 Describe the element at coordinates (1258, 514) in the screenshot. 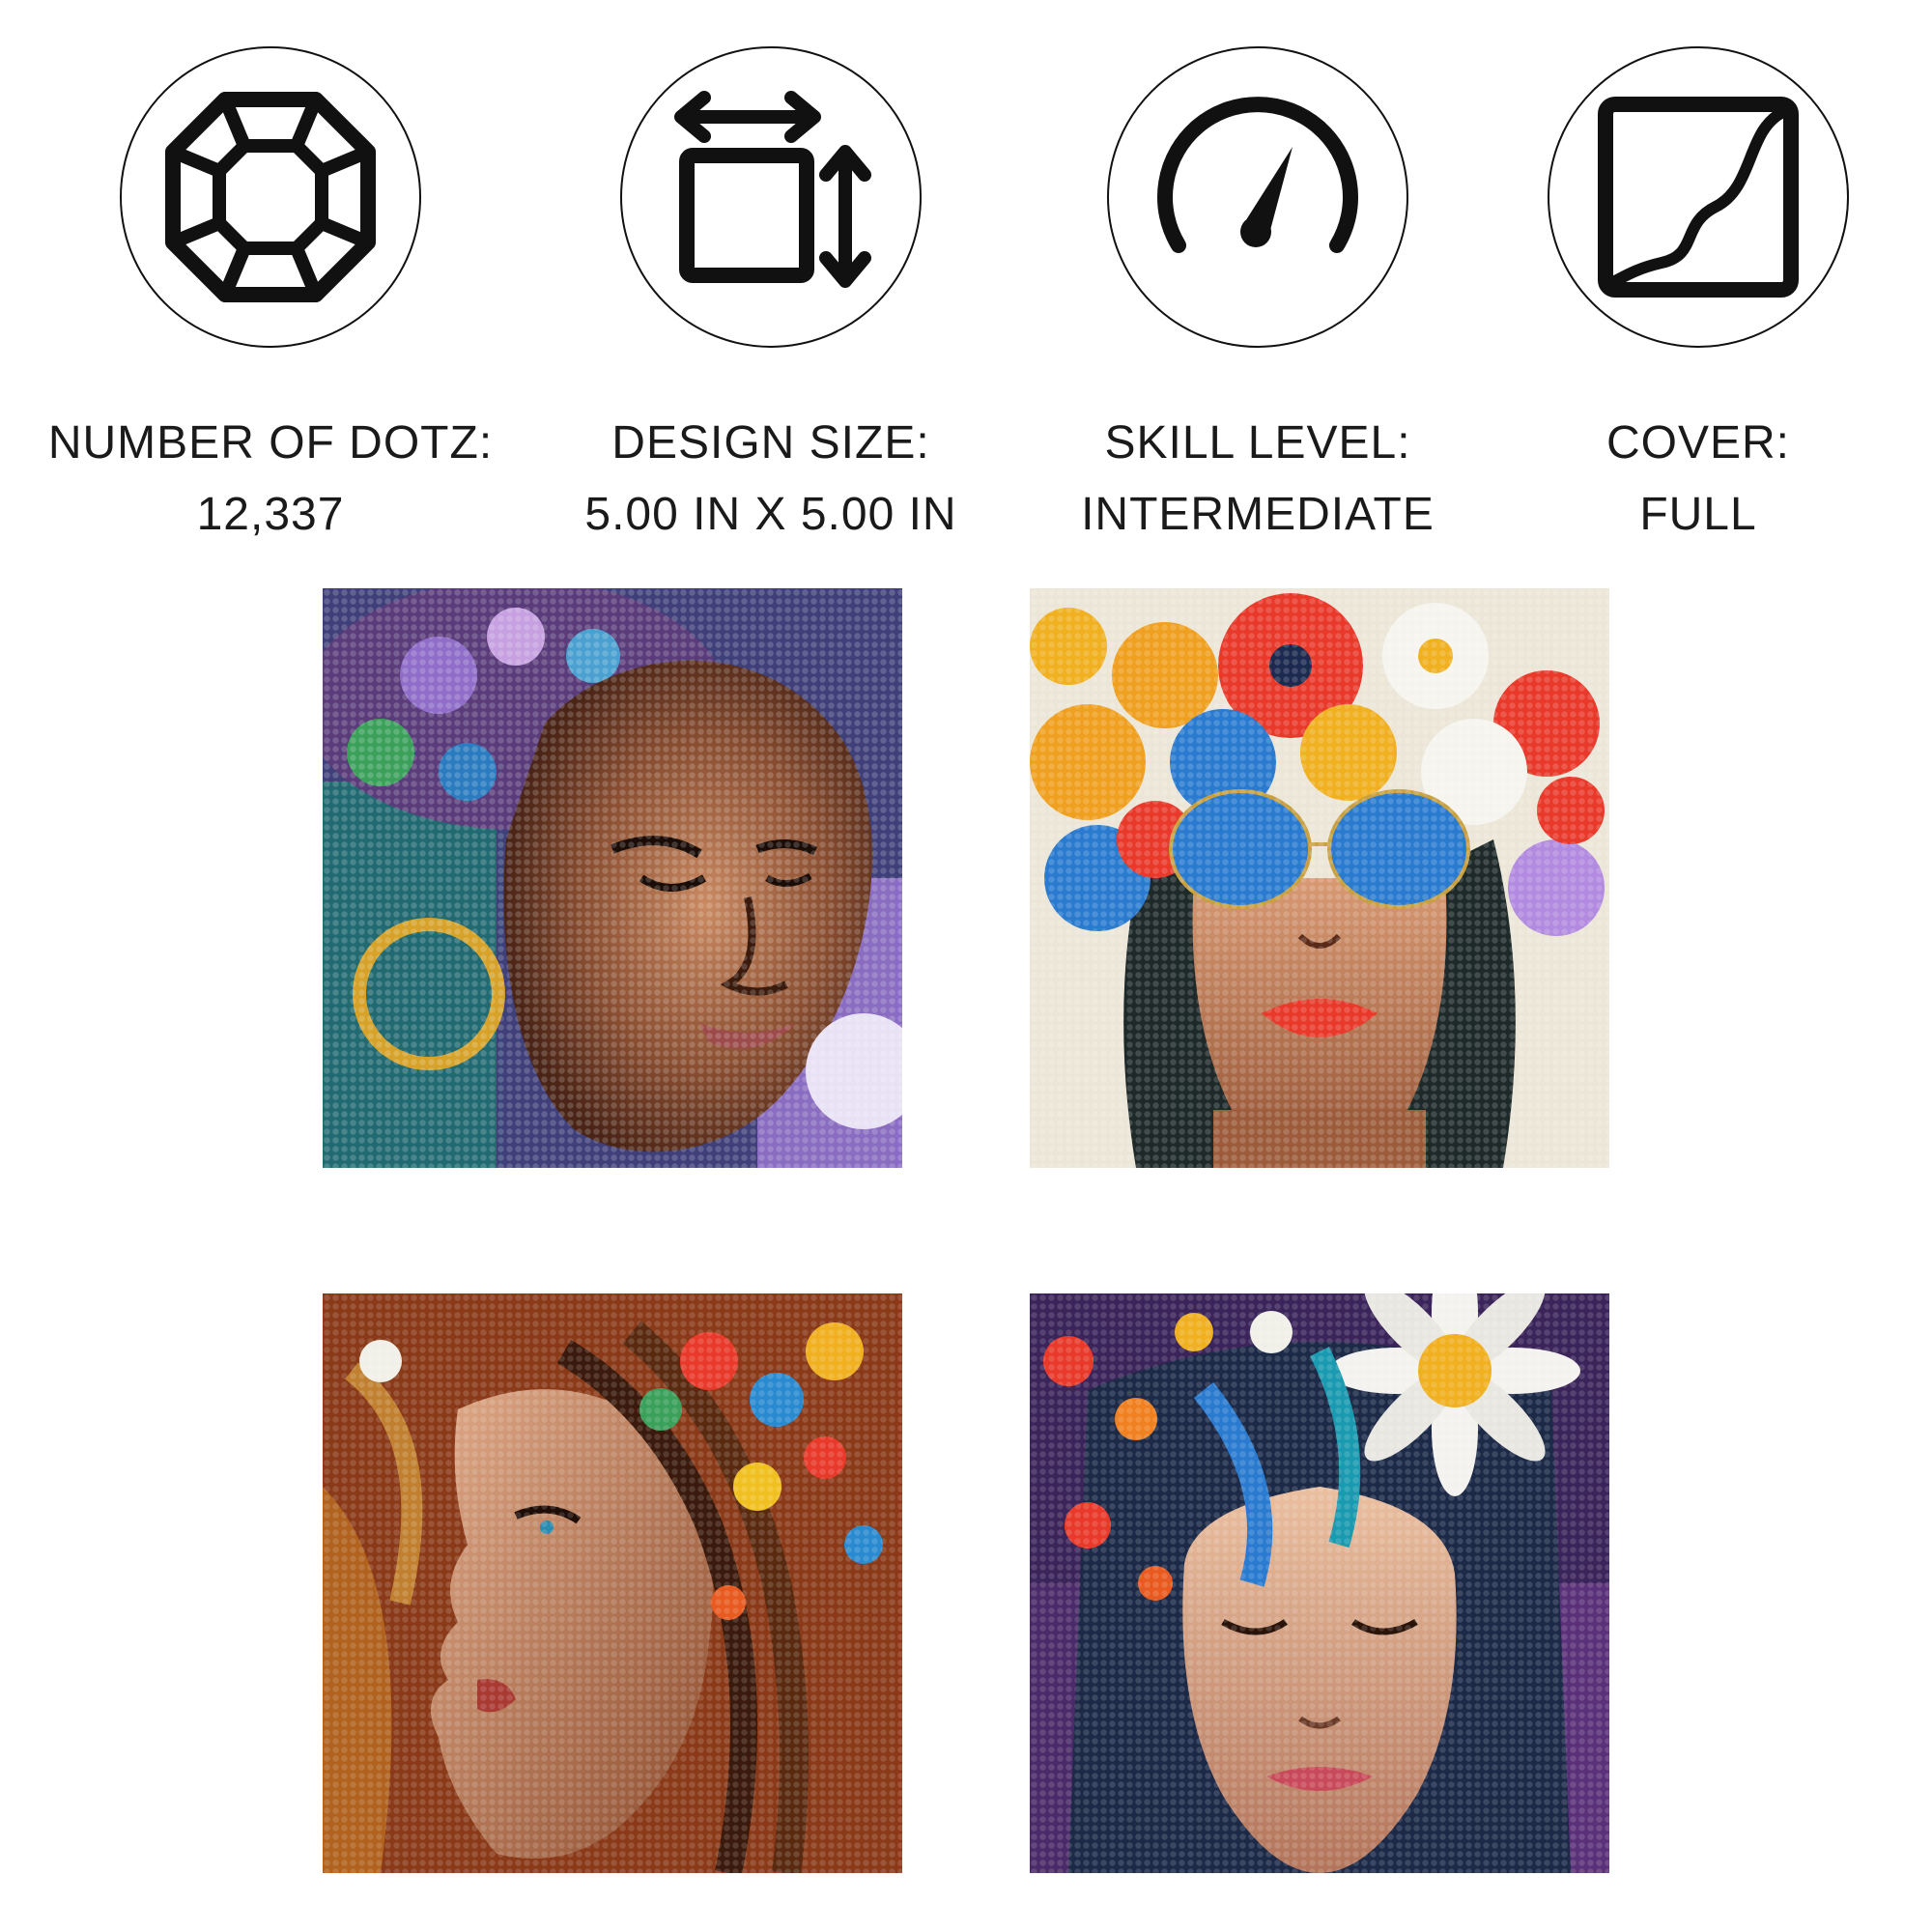

I see `feature-value: INTERMEDIATE` at that location.